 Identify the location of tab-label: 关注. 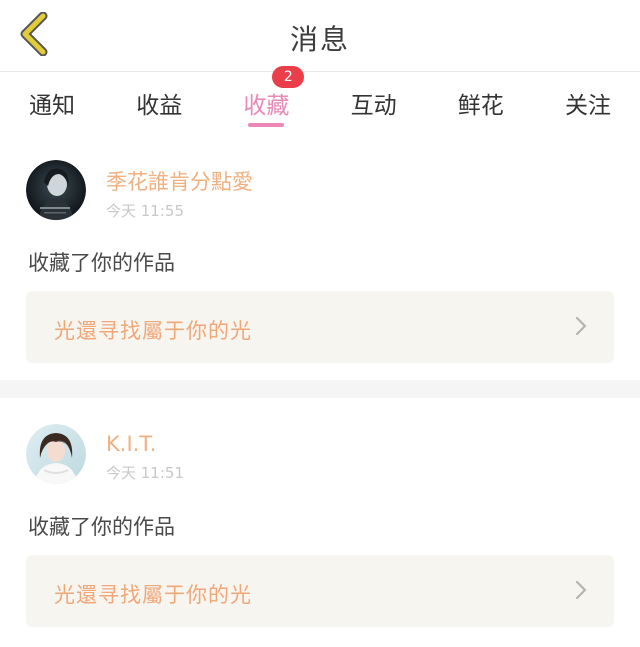
(587, 106).